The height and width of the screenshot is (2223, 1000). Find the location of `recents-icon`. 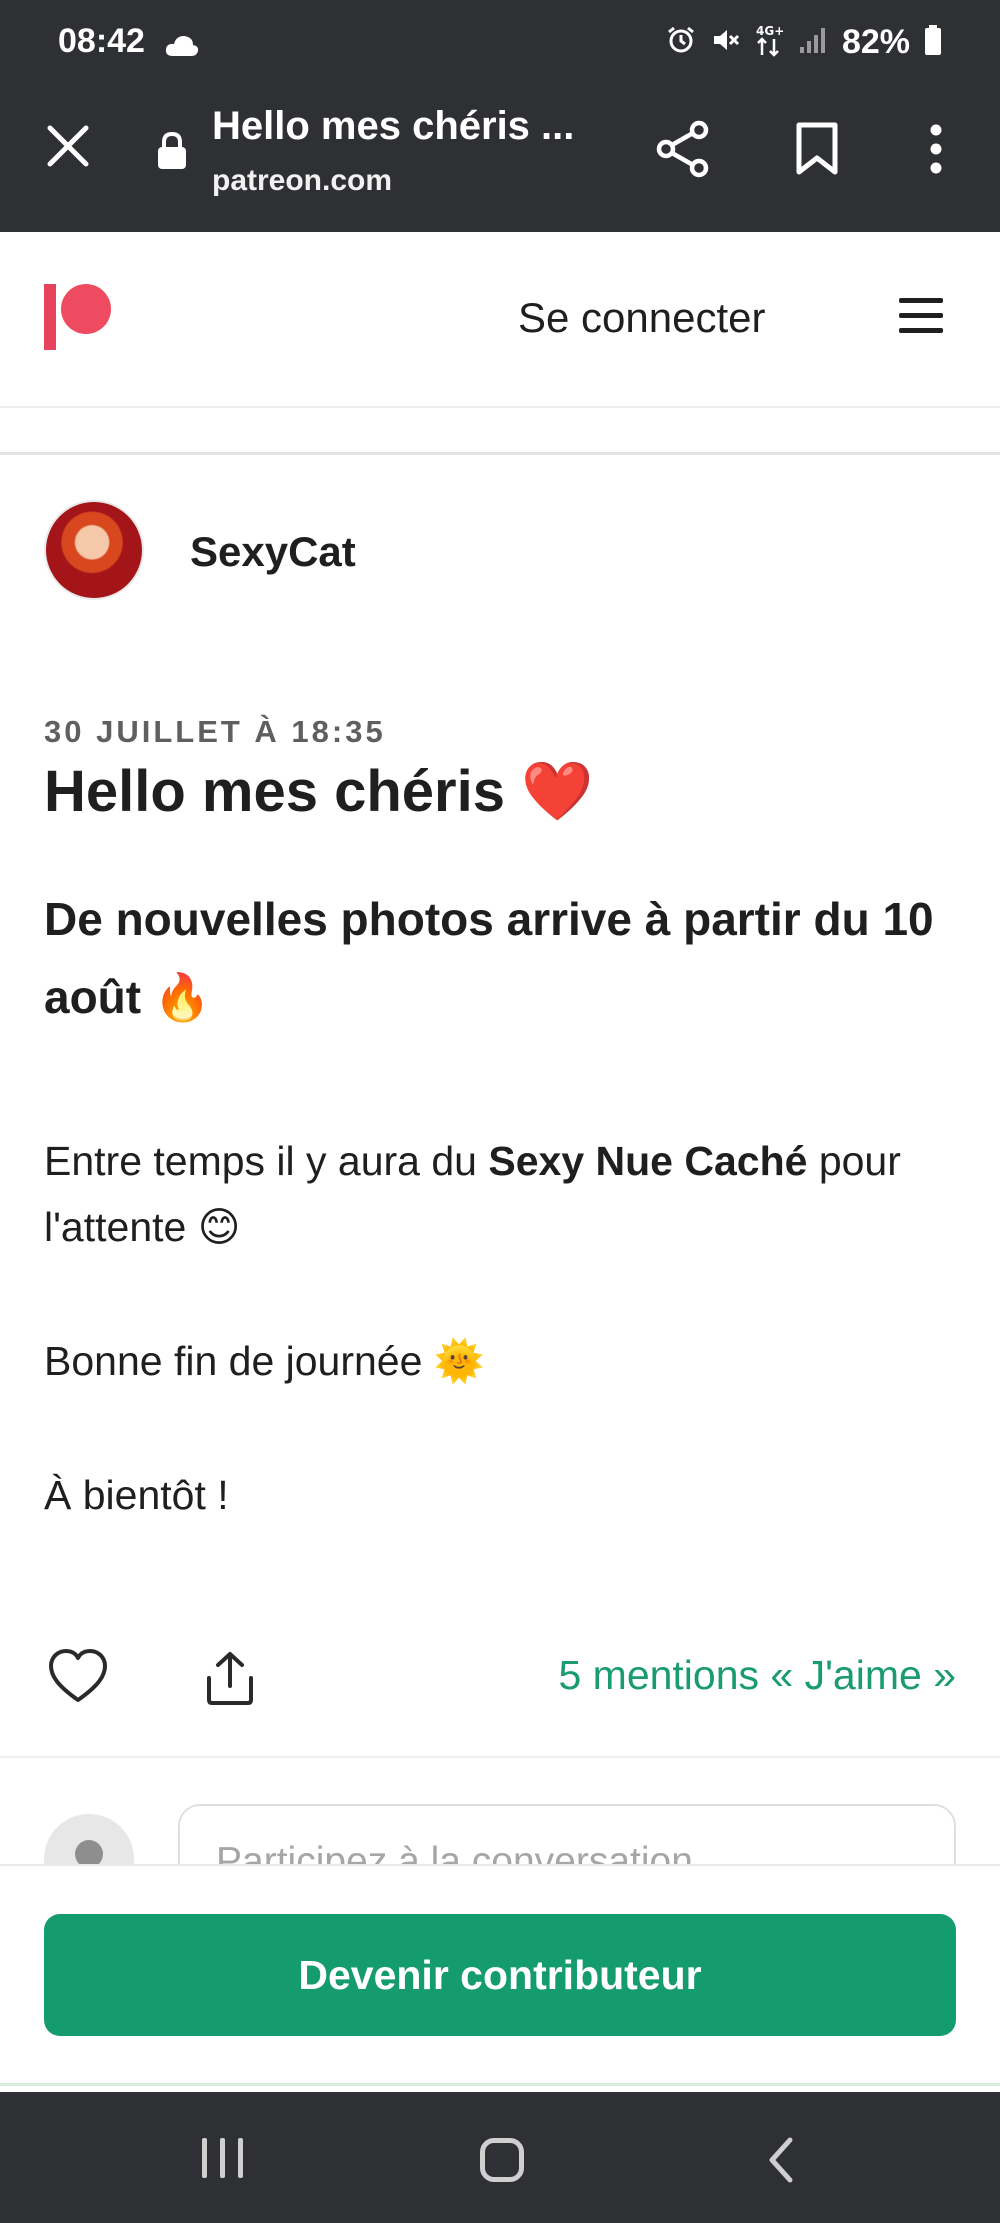

recents-icon is located at coordinates (223, 2158).